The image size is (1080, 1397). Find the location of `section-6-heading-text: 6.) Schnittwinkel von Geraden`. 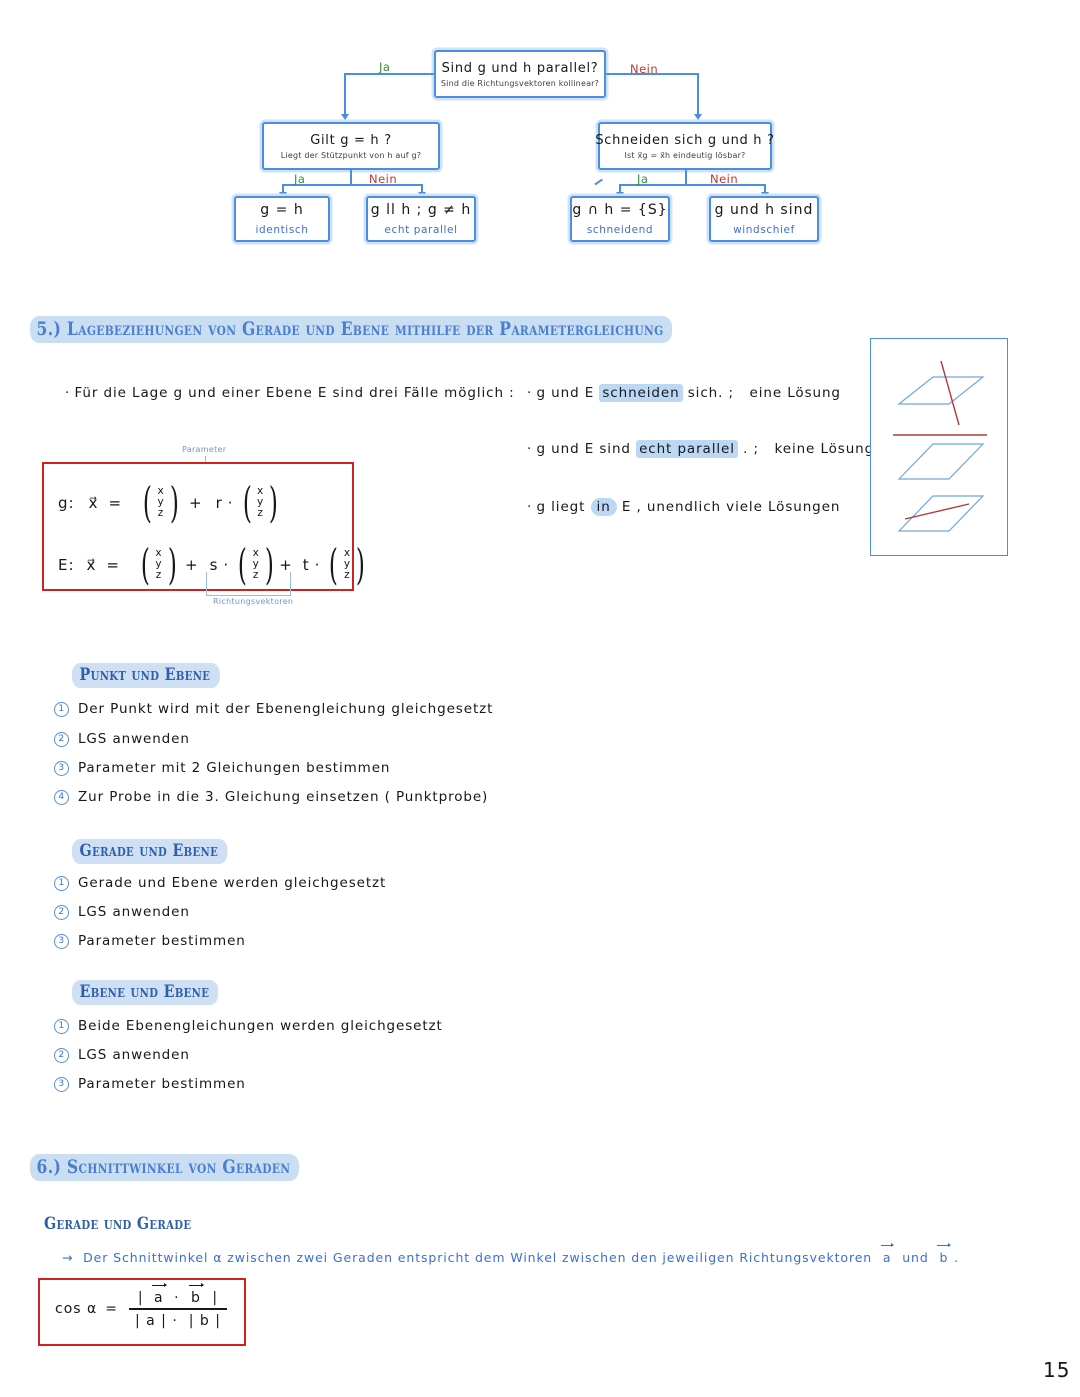

section-6-heading-text: 6.) Schnittwinkel von Geraden is located at coordinates (164, 1167).